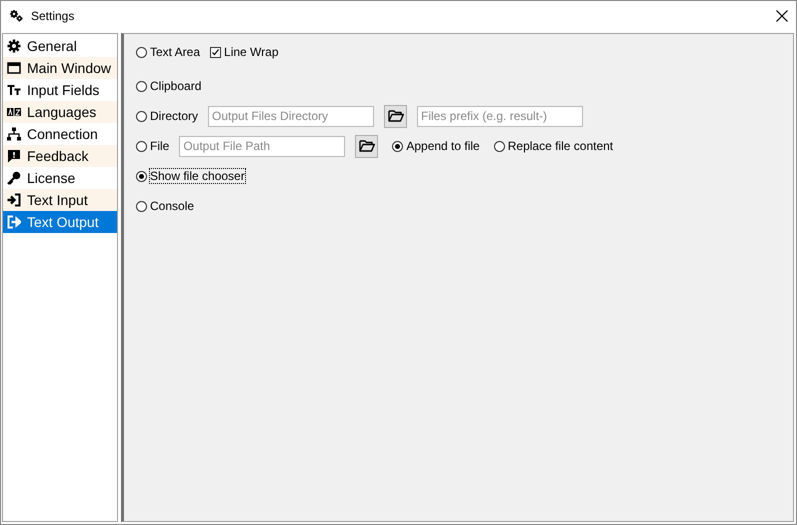  I want to click on sidebar-item: Feedback, so click(60, 156).